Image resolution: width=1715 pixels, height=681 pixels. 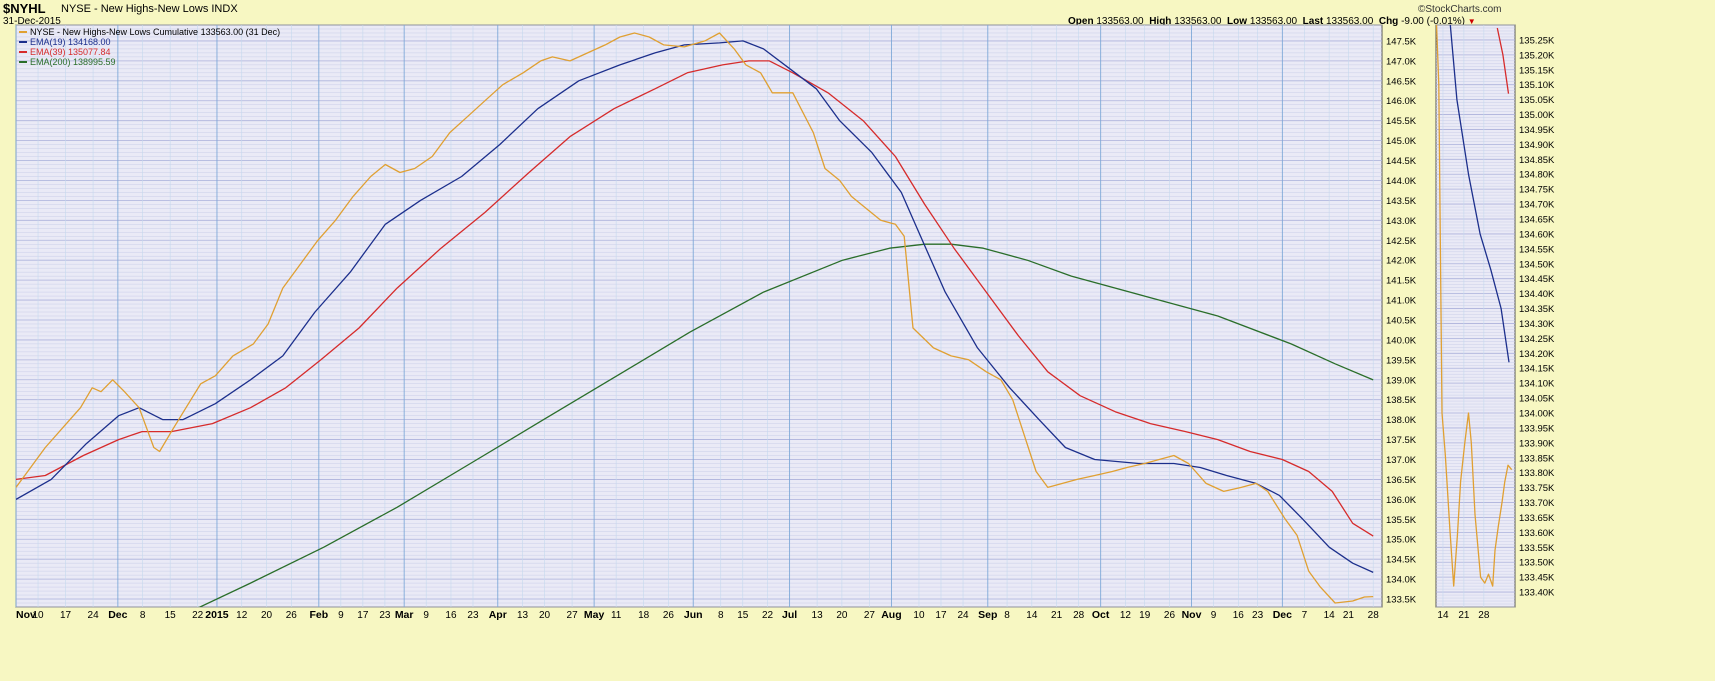 What do you see at coordinates (88, 52) in the screenshot?
I see `legend-series-value: 135077.84` at bounding box center [88, 52].